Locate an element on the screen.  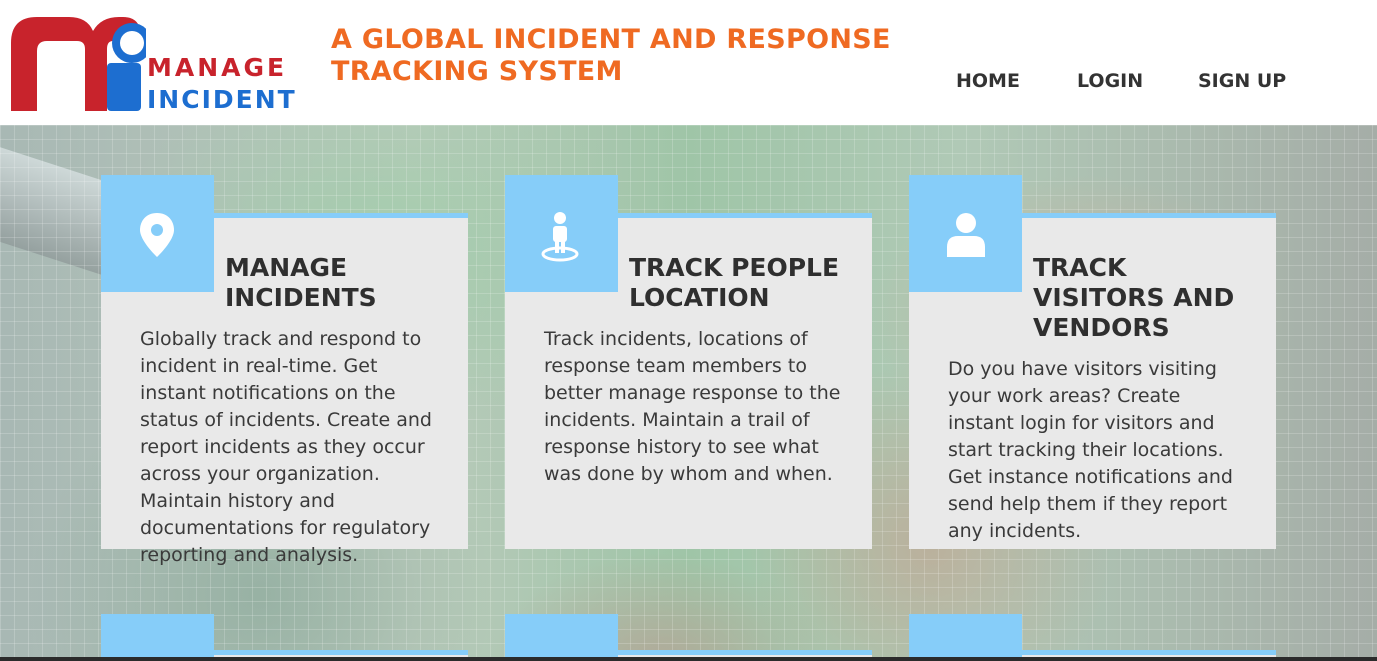
page-bottom-edge is located at coordinates (688, 659).